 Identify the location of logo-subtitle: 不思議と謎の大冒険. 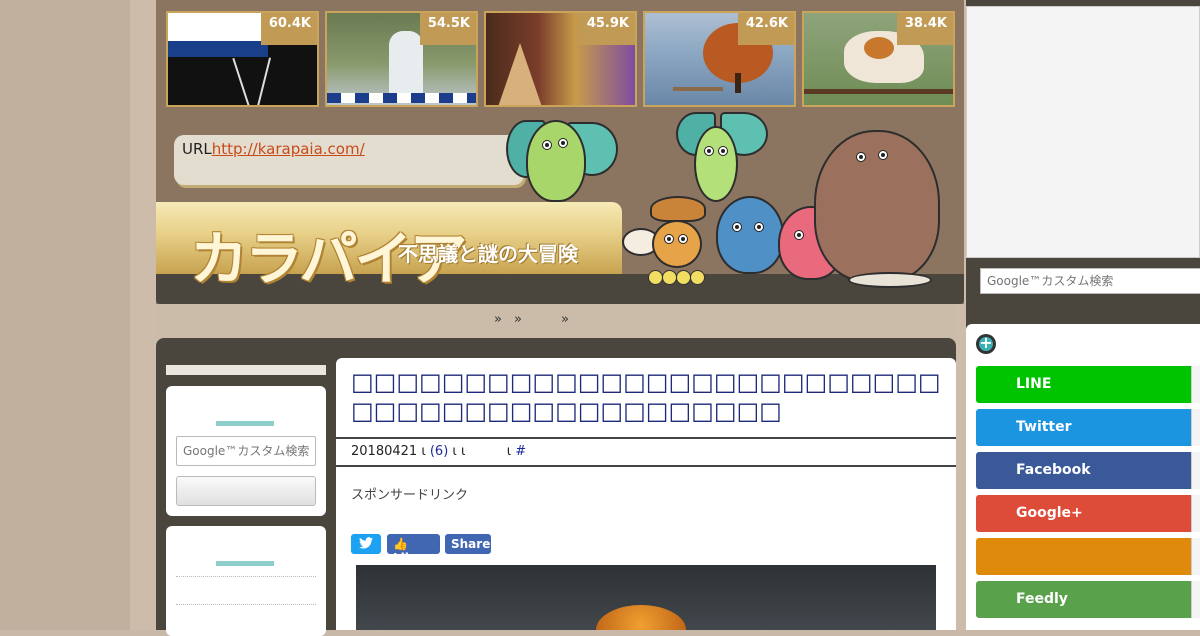
(488, 254).